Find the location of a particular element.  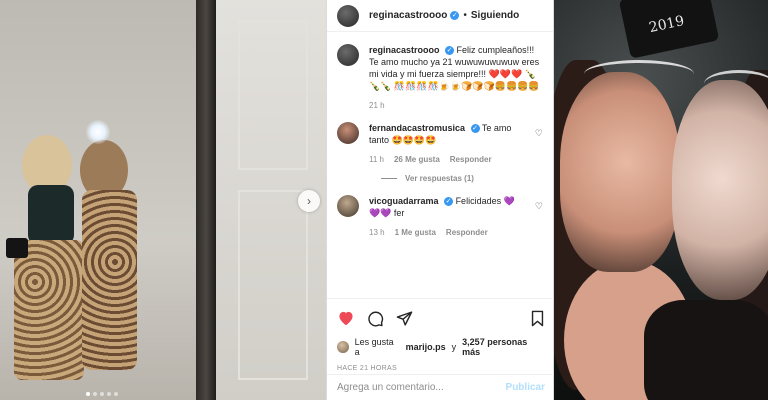

publish-button: Publicar is located at coordinates (525, 387).